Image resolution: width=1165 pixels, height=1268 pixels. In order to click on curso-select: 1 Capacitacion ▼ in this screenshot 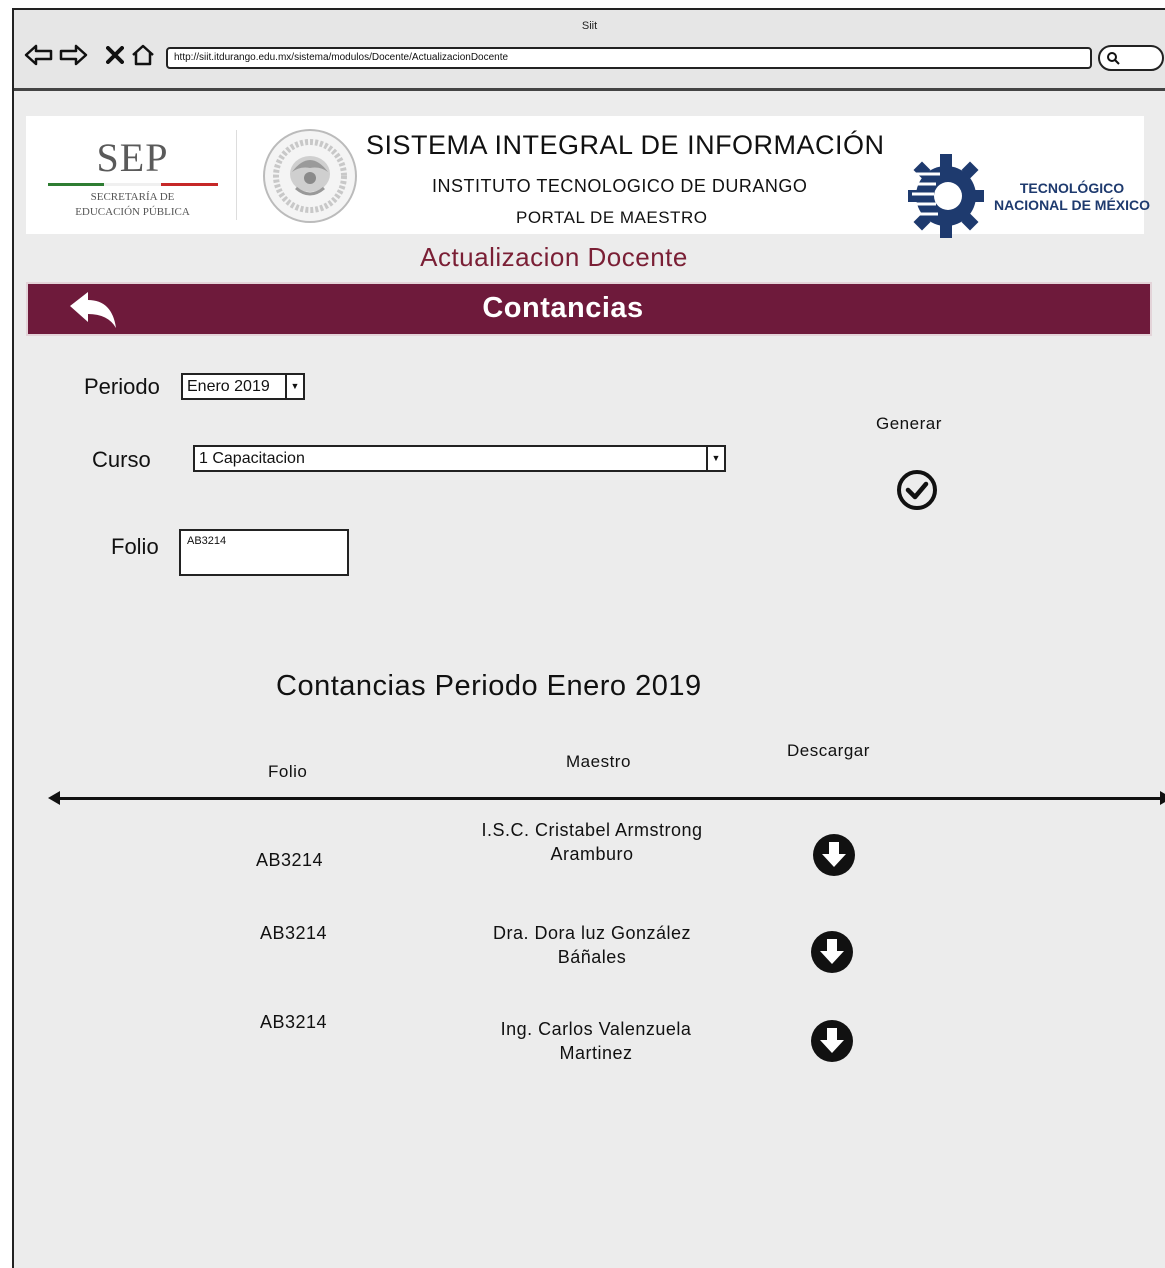, I will do `click(459, 458)`.